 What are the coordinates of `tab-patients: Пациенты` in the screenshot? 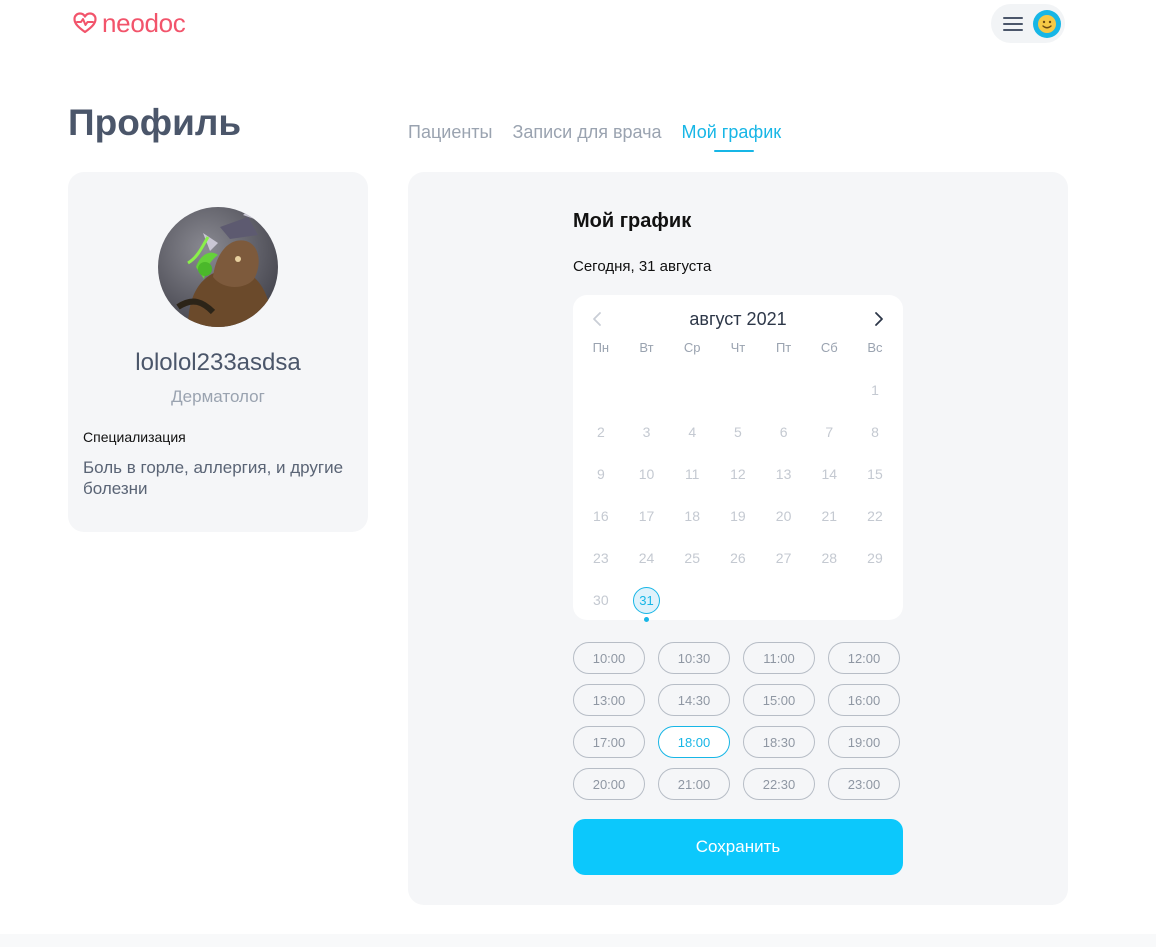 It's located at (450, 132).